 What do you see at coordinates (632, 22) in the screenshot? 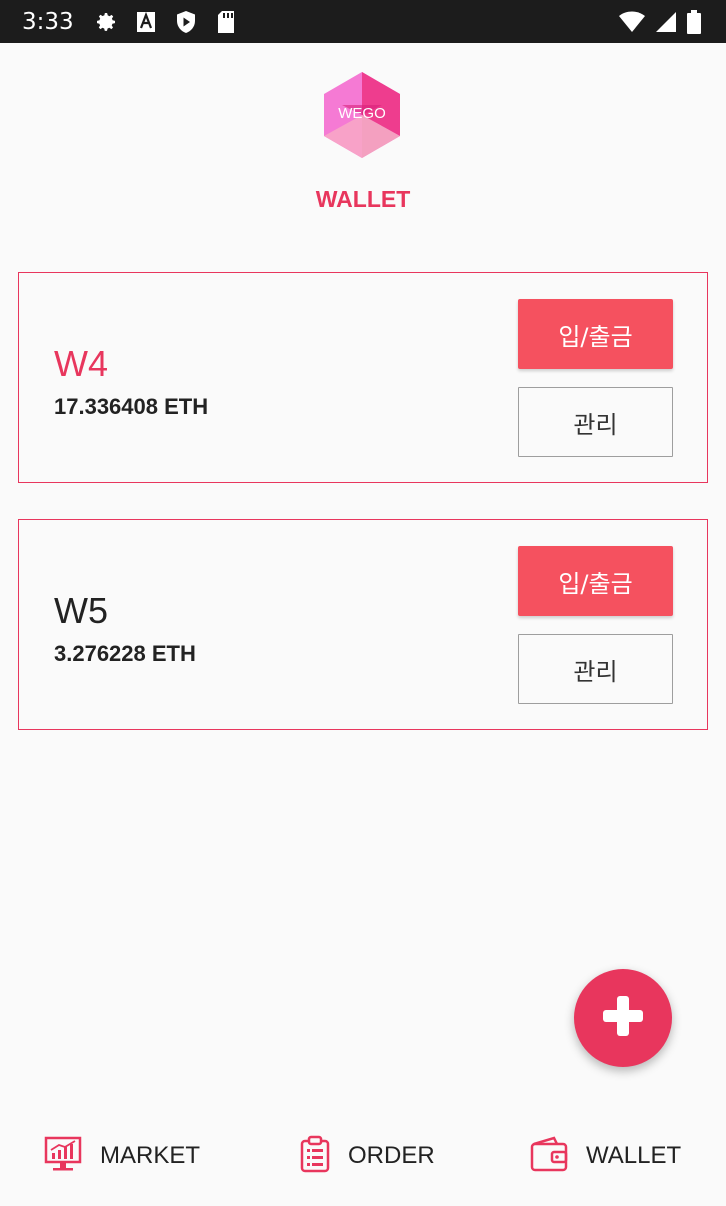
I see `wifi-icon` at bounding box center [632, 22].